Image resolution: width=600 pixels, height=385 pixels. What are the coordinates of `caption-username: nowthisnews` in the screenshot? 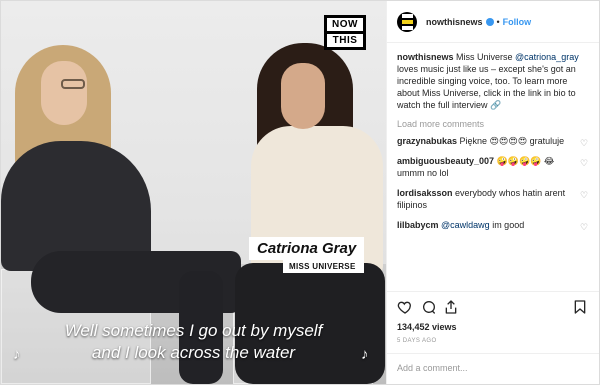 It's located at (425, 57).